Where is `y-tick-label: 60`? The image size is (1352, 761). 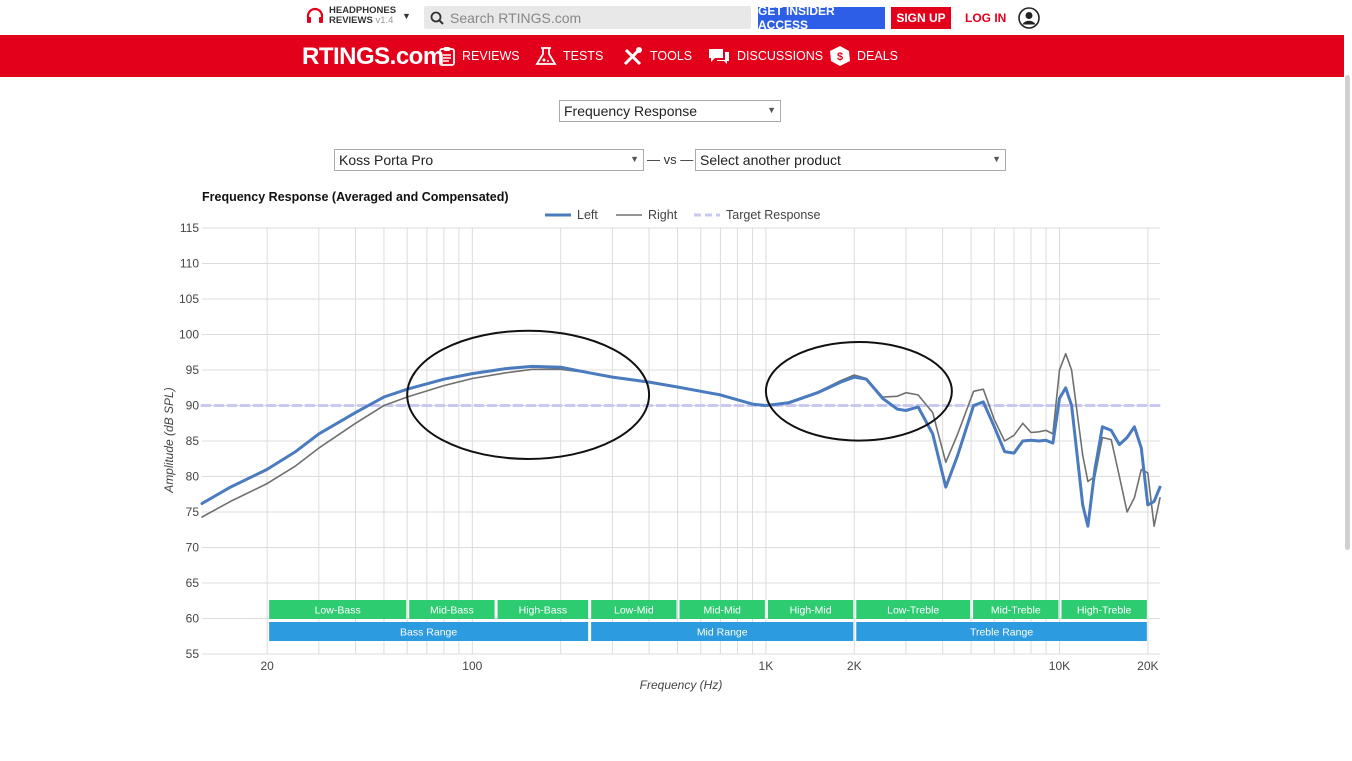 y-tick-label: 60 is located at coordinates (193, 619).